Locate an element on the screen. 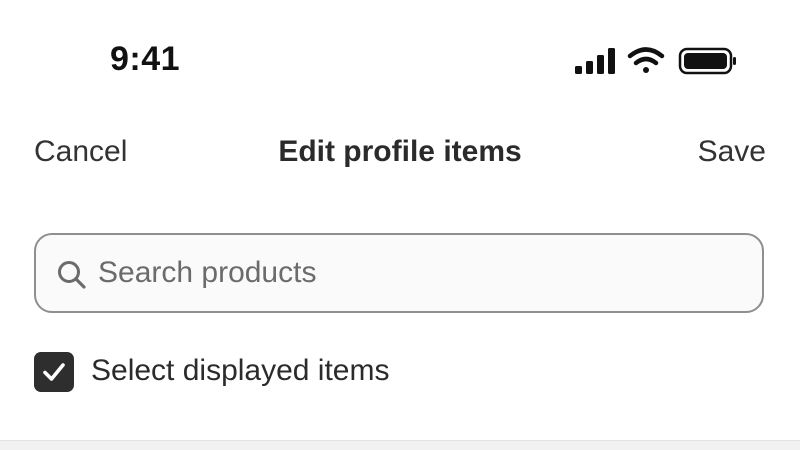  select-displayed-items-row: Select displayed items is located at coordinates (284, 372).